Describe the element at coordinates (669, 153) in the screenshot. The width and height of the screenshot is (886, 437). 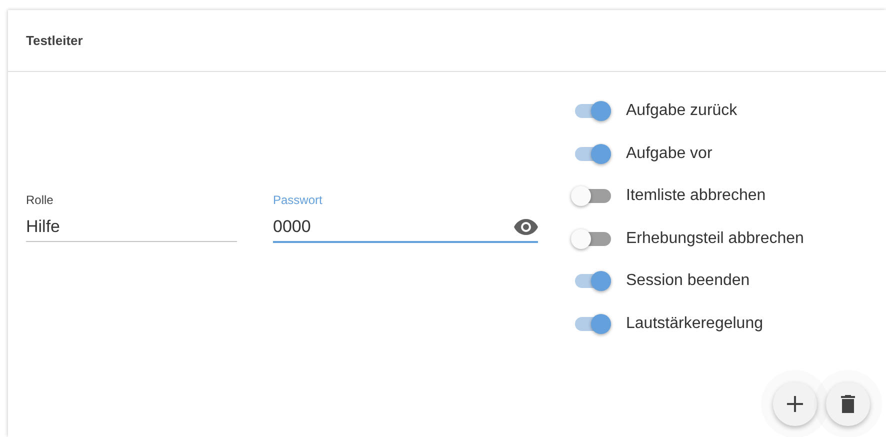
I see `toggle-label: Aufgabe vor` at that location.